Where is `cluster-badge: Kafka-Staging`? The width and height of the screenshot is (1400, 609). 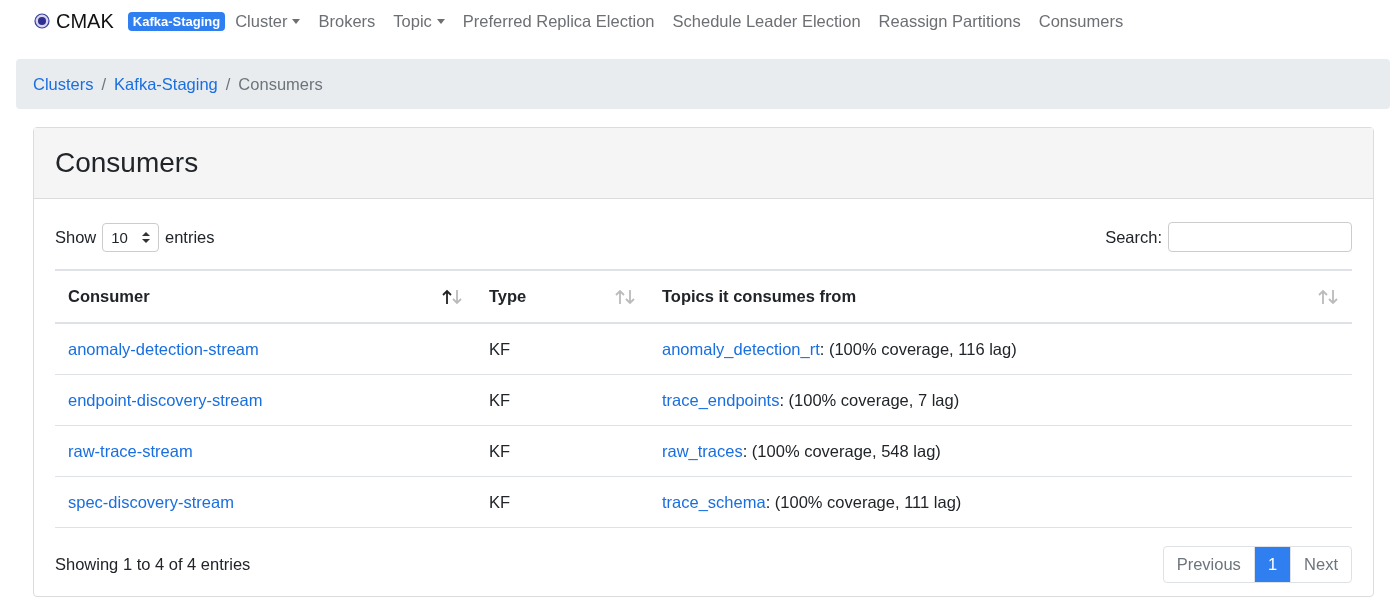 cluster-badge: Kafka-Staging is located at coordinates (176, 21).